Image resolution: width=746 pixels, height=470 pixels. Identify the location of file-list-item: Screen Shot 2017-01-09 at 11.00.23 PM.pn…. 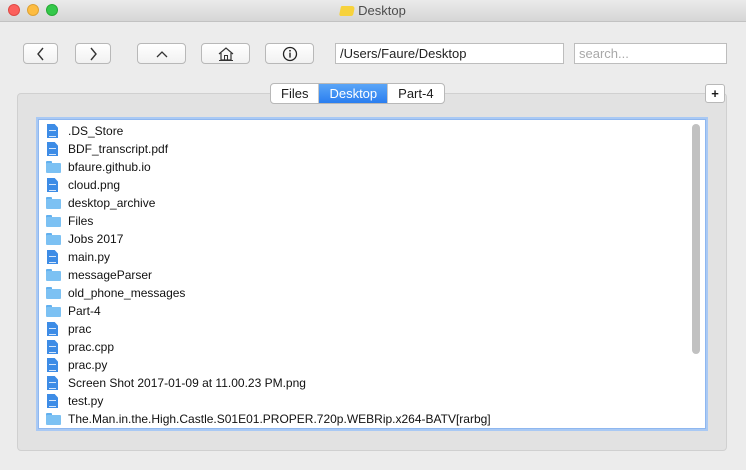
(365, 383).